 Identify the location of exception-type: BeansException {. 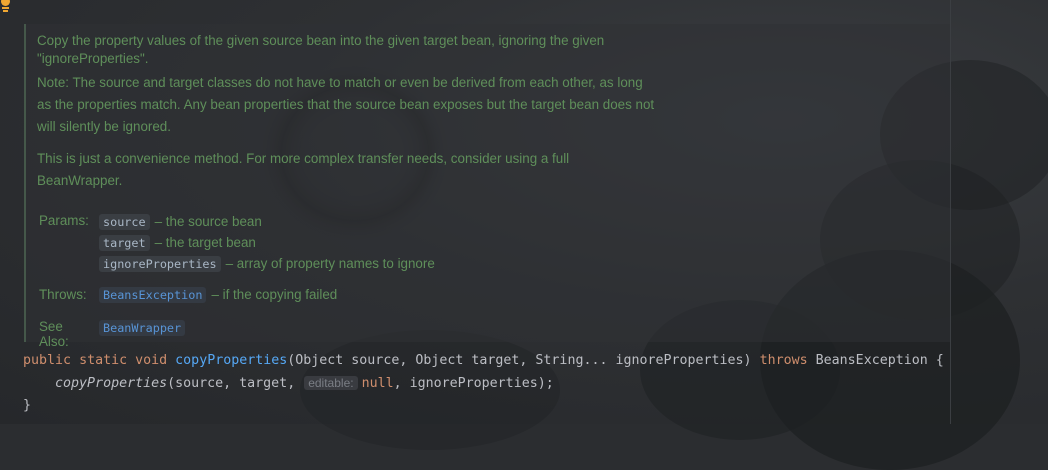
(879, 360).